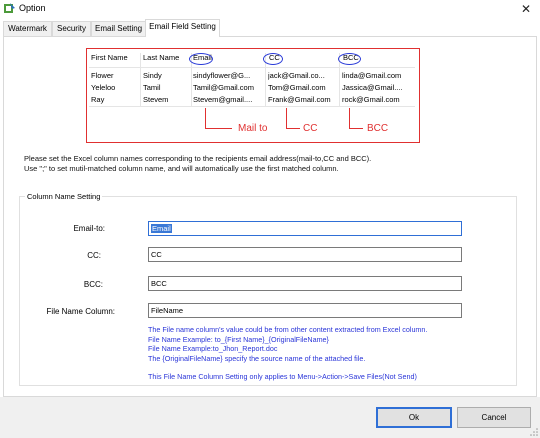 Image resolution: width=540 pixels, height=438 pixels. Describe the element at coordinates (253, 128) in the screenshot. I see `mail-to-annotation: Mail to` at that location.